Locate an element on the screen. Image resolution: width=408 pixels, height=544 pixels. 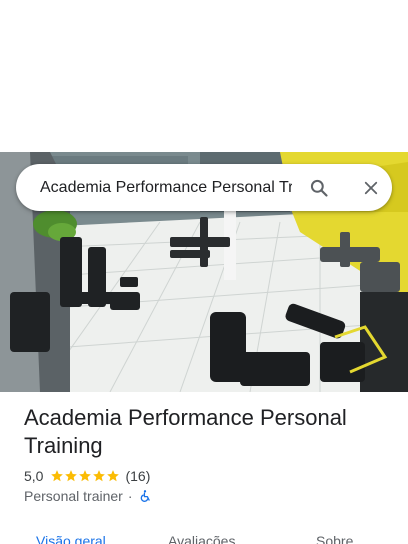
close-icon is located at coordinates (371, 187).